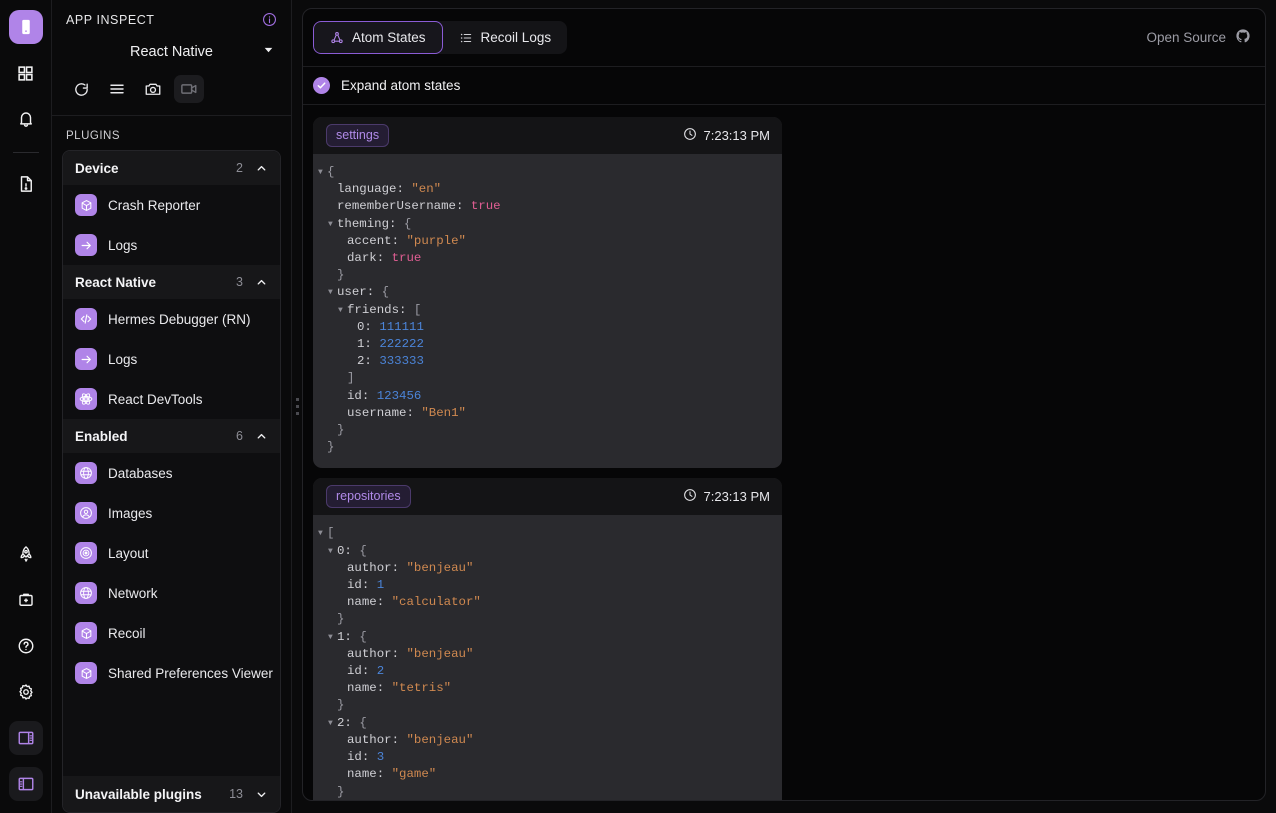 The height and width of the screenshot is (813, 1276). I want to click on menu-icon, so click(117, 89).